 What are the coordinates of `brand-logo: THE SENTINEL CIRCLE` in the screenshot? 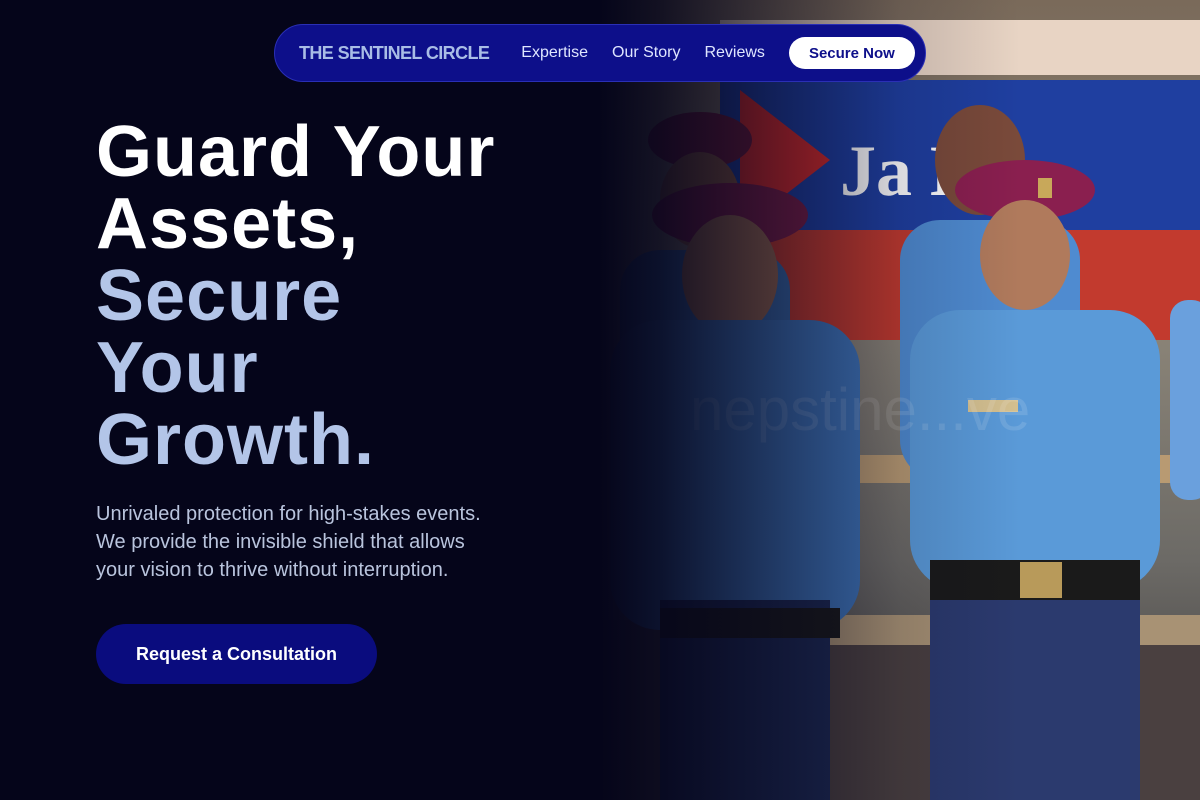 It's located at (394, 53).